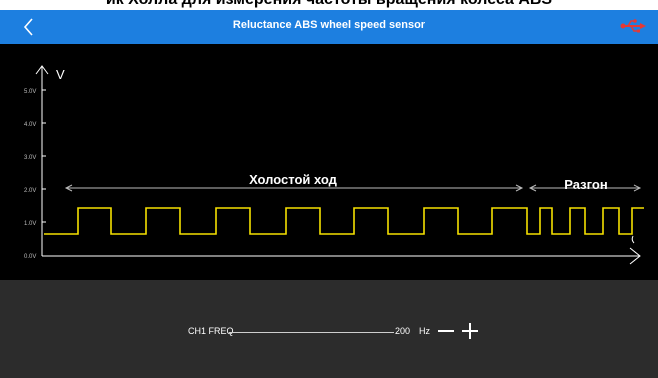  Describe the element at coordinates (293, 179) in the screenshot. I see `idle-annotation: Холостой ход` at that location.